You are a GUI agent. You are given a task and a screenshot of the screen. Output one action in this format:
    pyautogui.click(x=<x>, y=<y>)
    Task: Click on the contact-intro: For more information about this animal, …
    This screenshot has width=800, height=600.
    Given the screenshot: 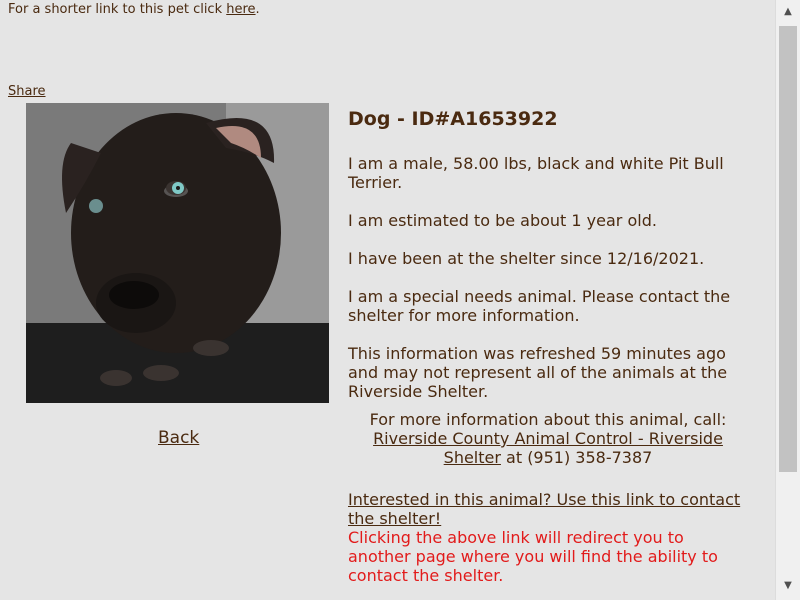 What is the action you would take?
    pyautogui.click(x=548, y=419)
    